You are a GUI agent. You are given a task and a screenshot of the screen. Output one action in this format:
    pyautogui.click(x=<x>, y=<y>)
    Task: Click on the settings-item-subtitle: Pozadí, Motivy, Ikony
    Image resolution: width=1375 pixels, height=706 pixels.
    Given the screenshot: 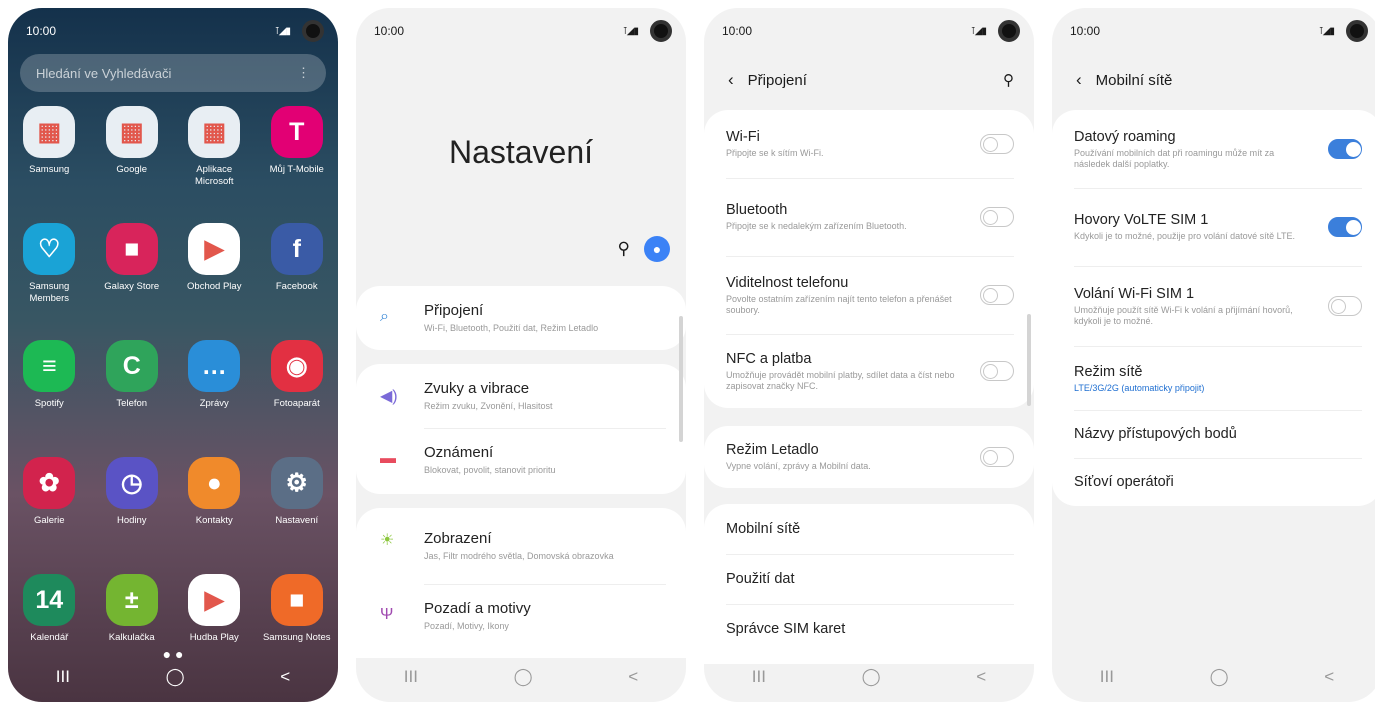 What is the action you would take?
    pyautogui.click(x=466, y=626)
    